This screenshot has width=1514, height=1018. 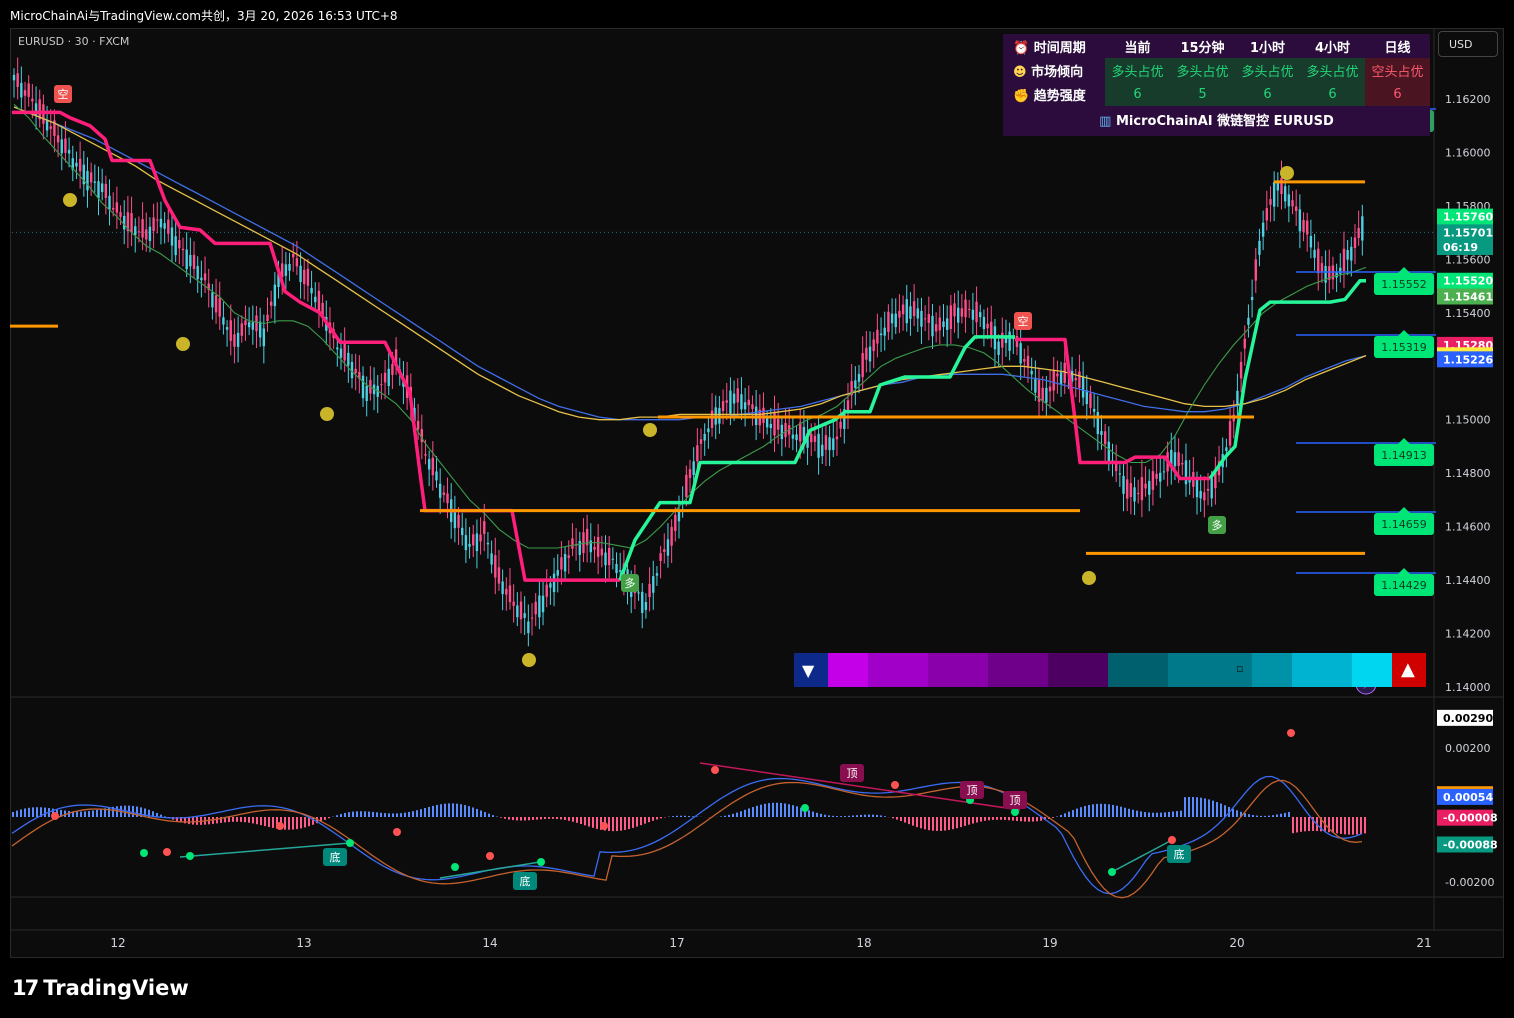 I want to click on mask-icon: ☻, so click(x=1020, y=72).